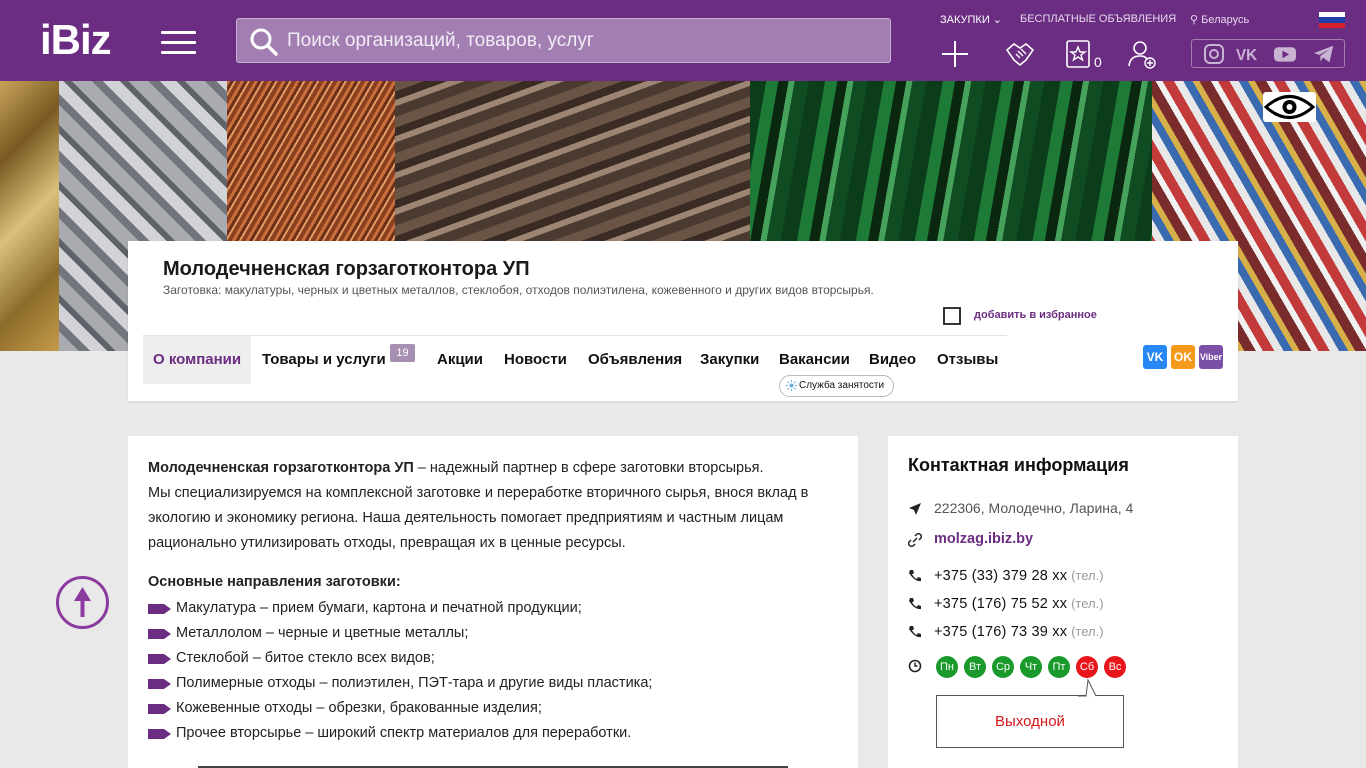 The height and width of the screenshot is (768, 1366). I want to click on accessibility-eye-icon, so click(1289, 107).